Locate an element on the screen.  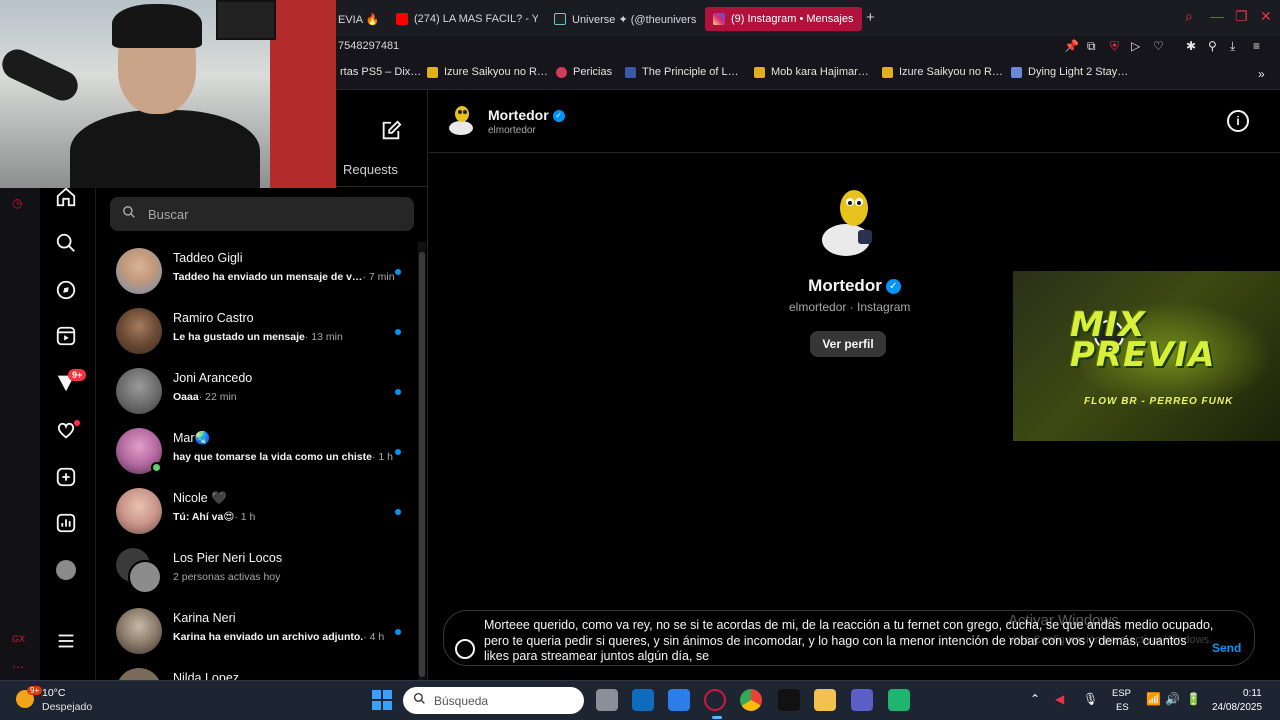
verified-icon: ✓ is located at coordinates (893, 287).